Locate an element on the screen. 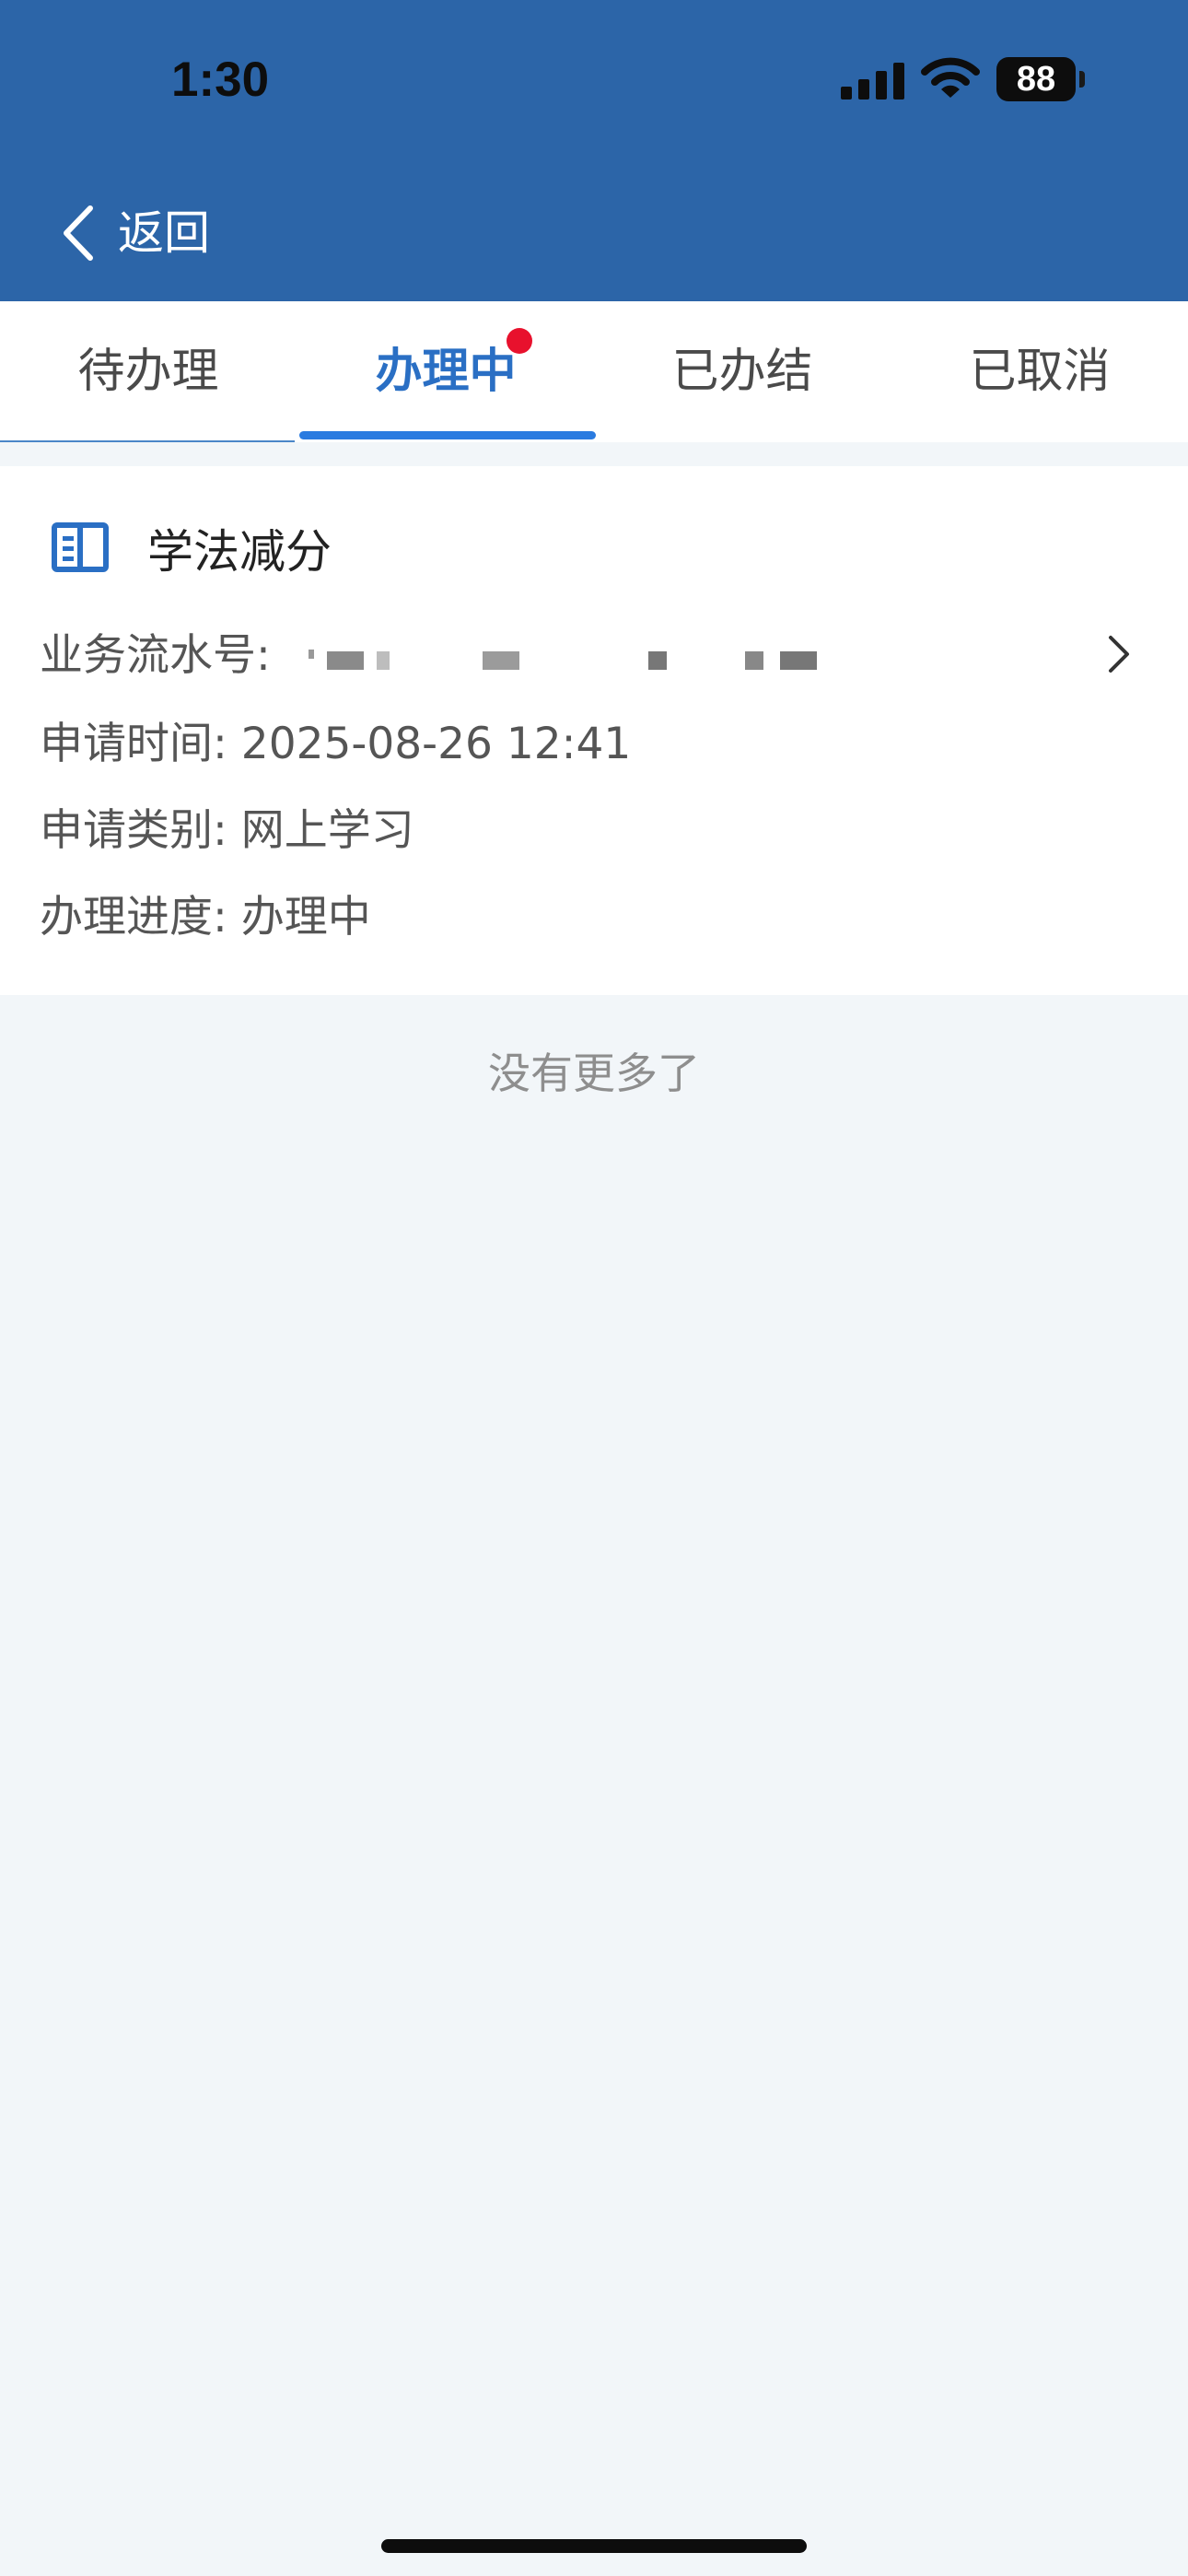 This screenshot has height=2576, width=1188. apply-time-value: 2025-08-26 12:41 is located at coordinates (436, 744).